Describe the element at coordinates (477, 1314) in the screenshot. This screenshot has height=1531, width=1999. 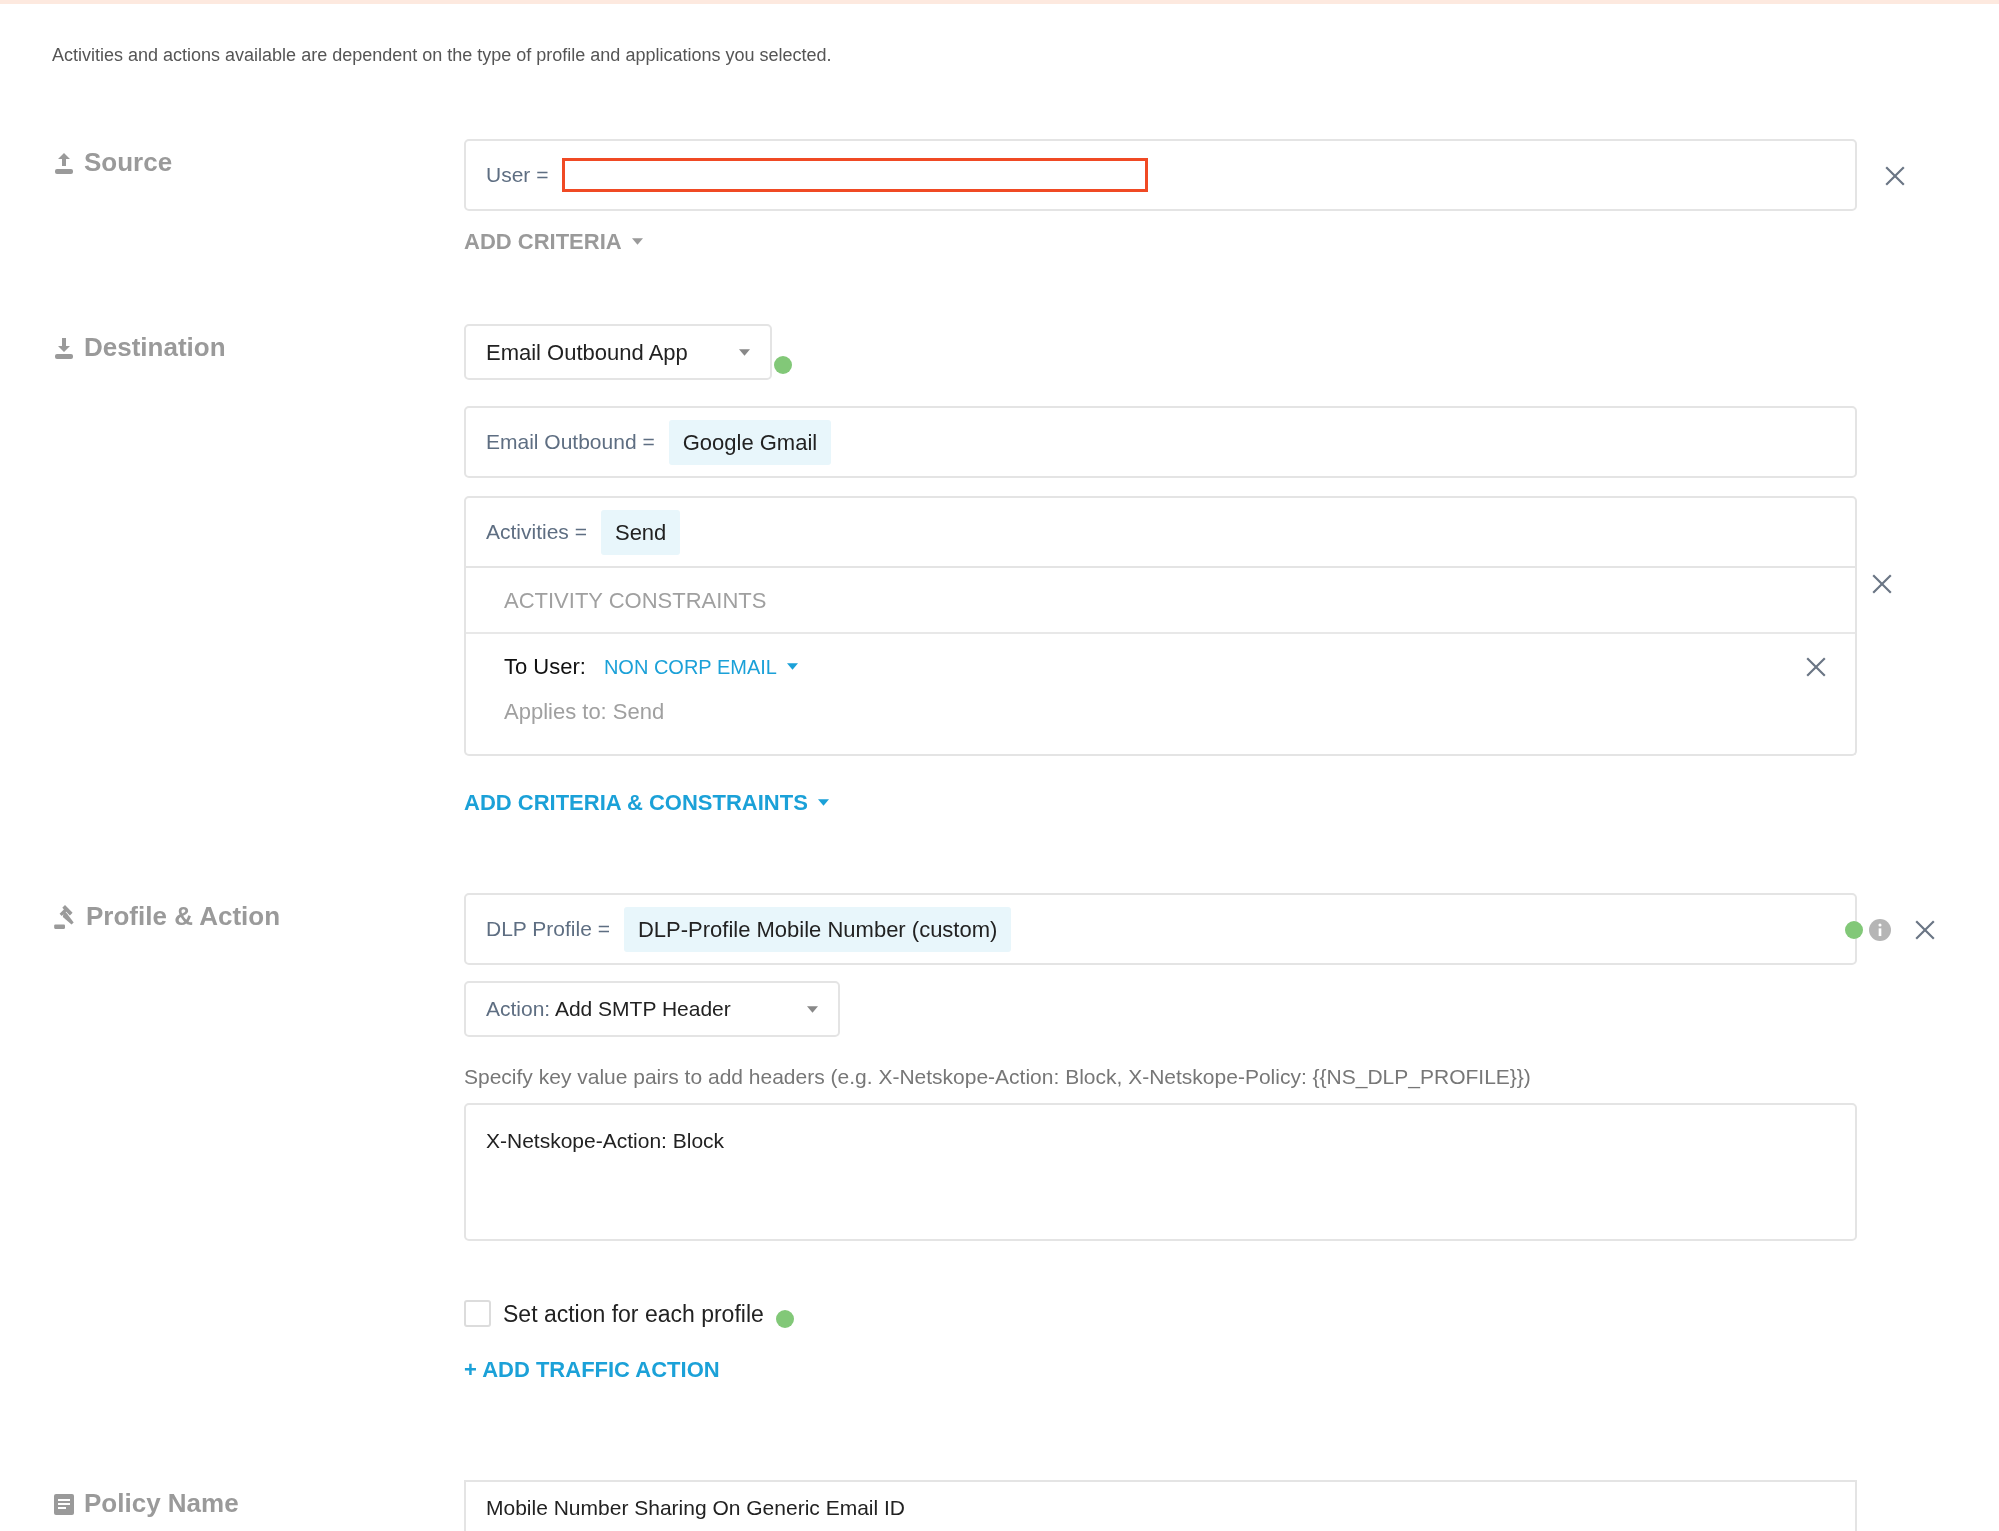
I see `checkbox` at that location.